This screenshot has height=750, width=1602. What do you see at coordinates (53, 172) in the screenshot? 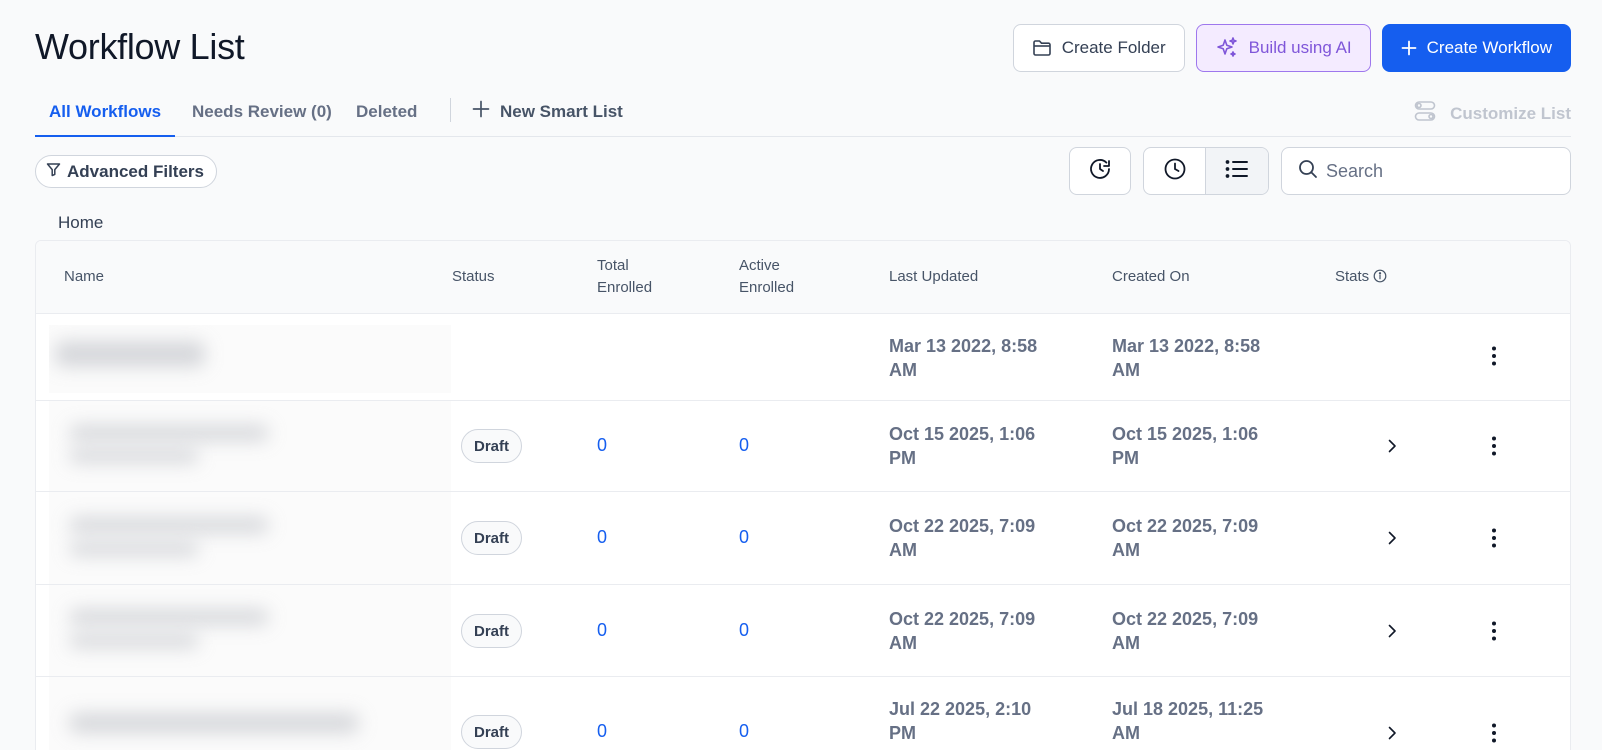
I see `filter-icon` at bounding box center [53, 172].